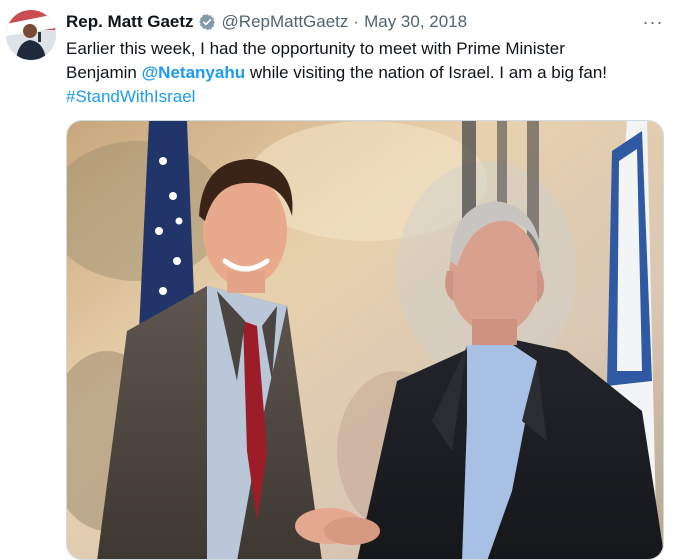 This screenshot has height=560, width=679. What do you see at coordinates (194, 72) in the screenshot?
I see `mention-link: @Netanyahu` at bounding box center [194, 72].